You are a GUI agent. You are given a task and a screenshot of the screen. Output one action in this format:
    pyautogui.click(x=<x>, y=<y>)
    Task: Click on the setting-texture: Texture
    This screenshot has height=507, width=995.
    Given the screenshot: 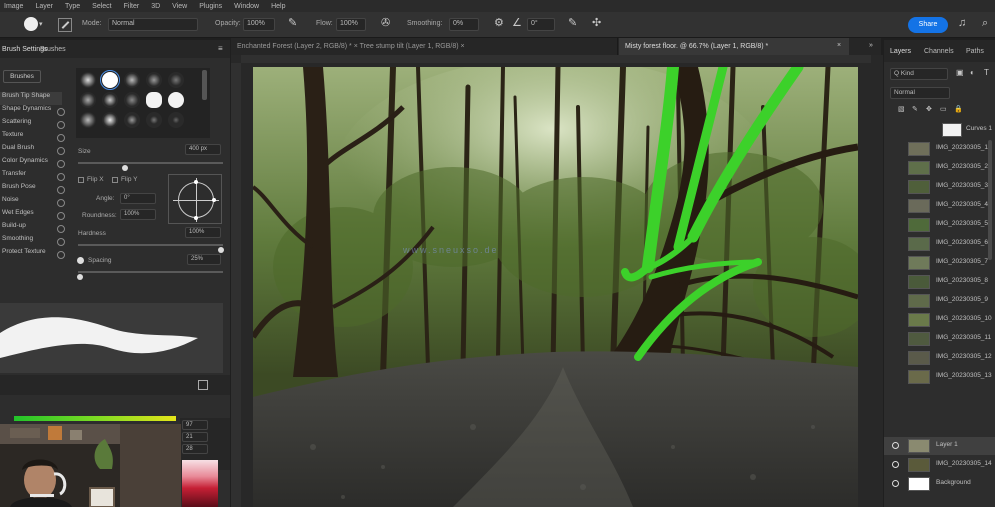 What is the action you would take?
    pyautogui.click(x=31, y=137)
    